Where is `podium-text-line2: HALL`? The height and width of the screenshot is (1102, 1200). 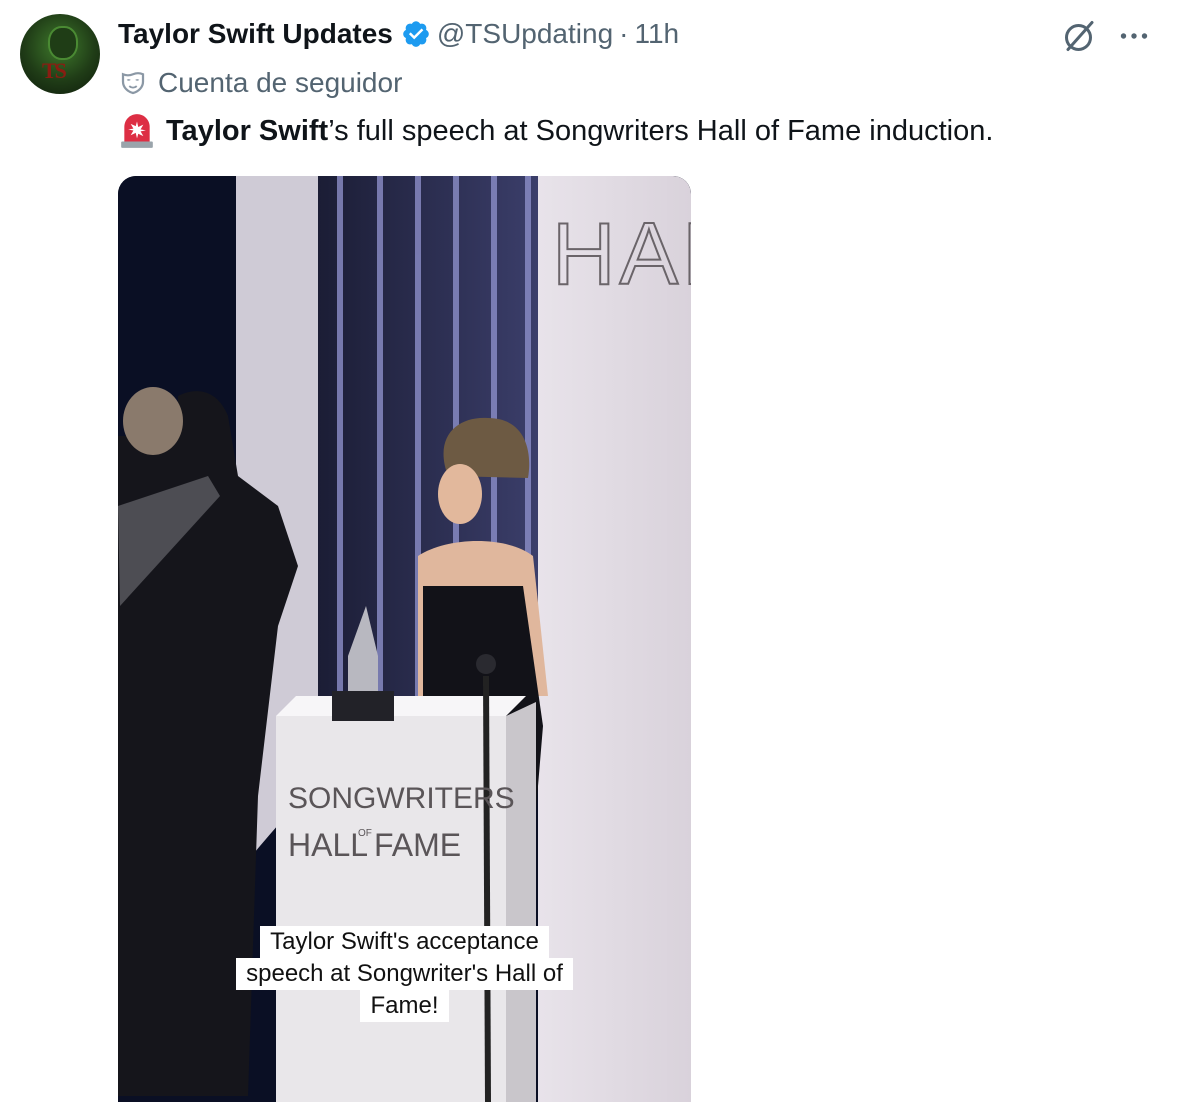
podium-text-line2: HALL is located at coordinates (328, 845).